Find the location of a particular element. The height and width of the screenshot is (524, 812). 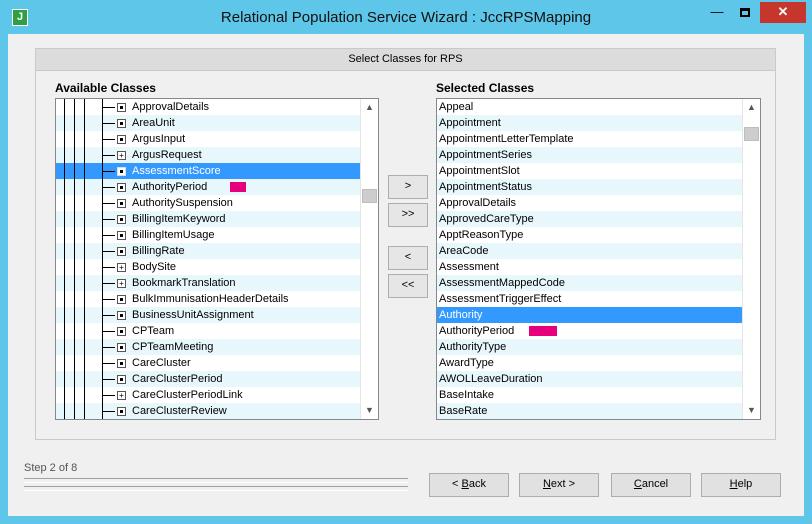

next-button: Next > is located at coordinates (559, 485).